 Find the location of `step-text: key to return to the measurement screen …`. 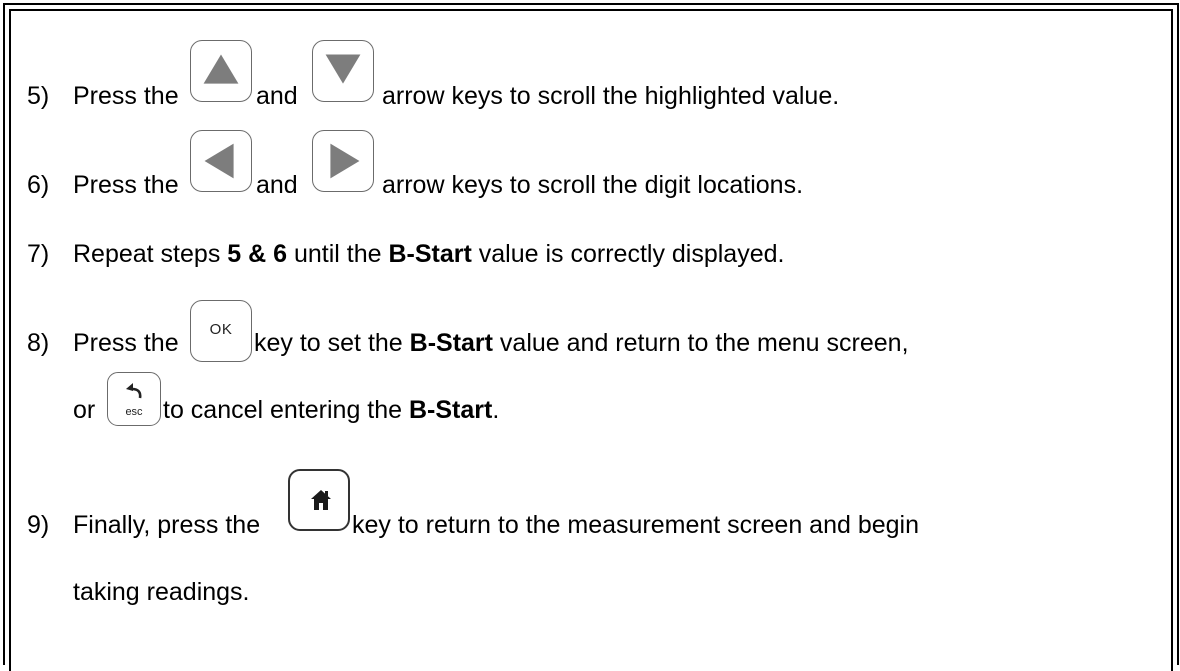

step-text: key to return to the measurement screen … is located at coordinates (635, 525).